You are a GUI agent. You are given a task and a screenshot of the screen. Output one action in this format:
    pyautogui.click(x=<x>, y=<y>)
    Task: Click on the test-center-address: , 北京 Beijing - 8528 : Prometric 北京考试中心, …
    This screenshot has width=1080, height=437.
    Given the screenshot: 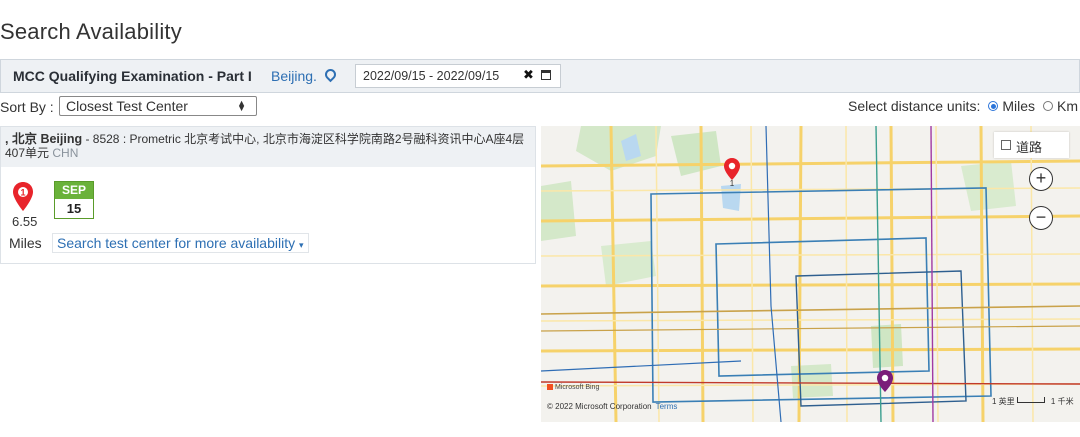 What is the action you would take?
    pyautogui.click(x=268, y=147)
    